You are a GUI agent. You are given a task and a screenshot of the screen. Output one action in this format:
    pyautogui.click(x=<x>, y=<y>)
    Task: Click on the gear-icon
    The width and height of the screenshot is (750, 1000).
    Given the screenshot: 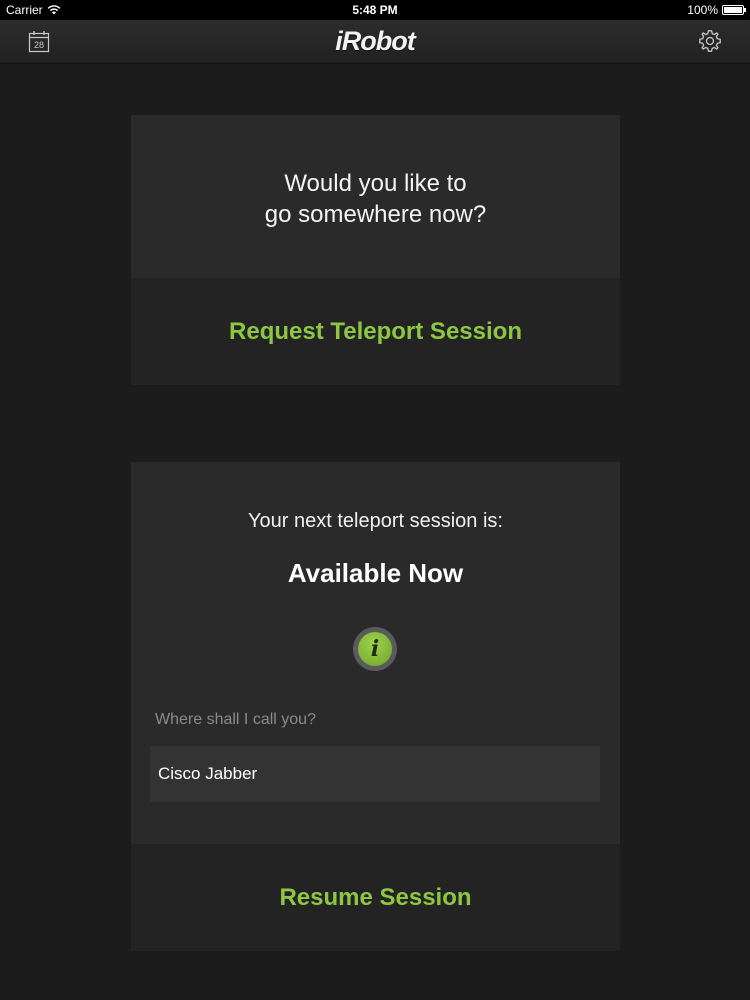 What is the action you would take?
    pyautogui.click(x=710, y=41)
    